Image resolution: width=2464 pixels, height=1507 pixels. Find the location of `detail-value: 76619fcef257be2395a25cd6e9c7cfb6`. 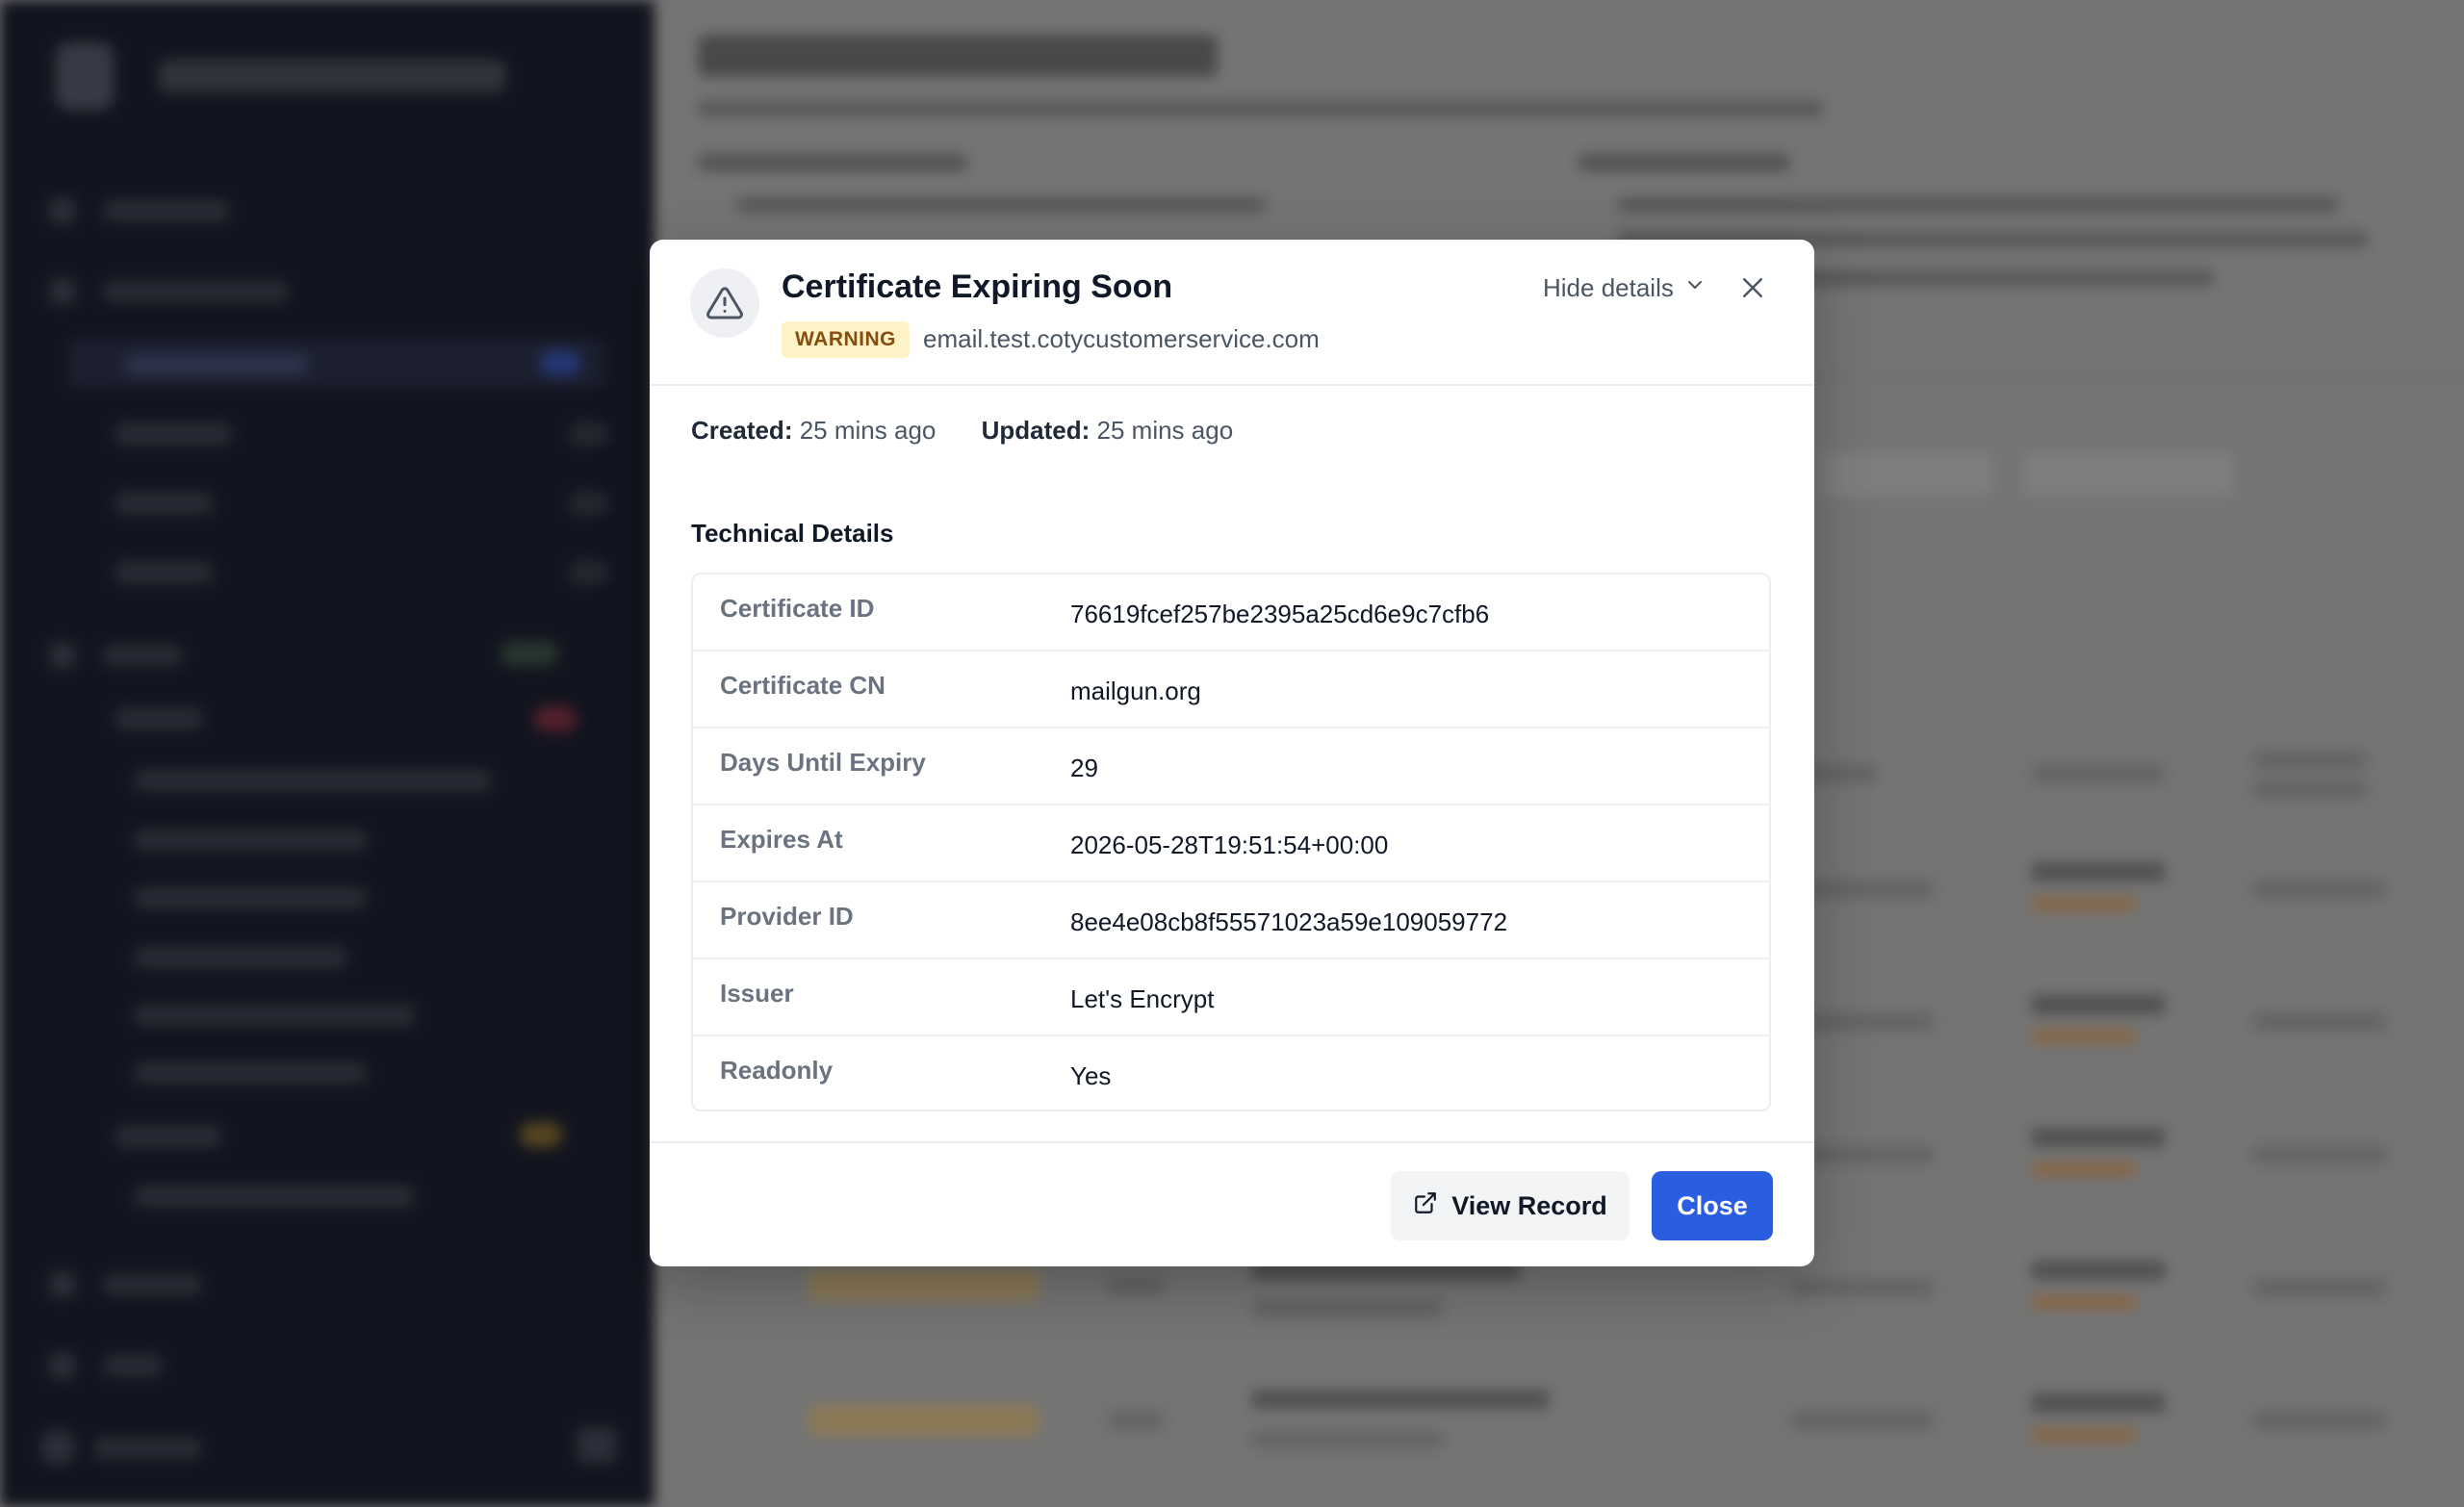

detail-value: 76619fcef257be2395a25cd6e9c7cfb6 is located at coordinates (1280, 614).